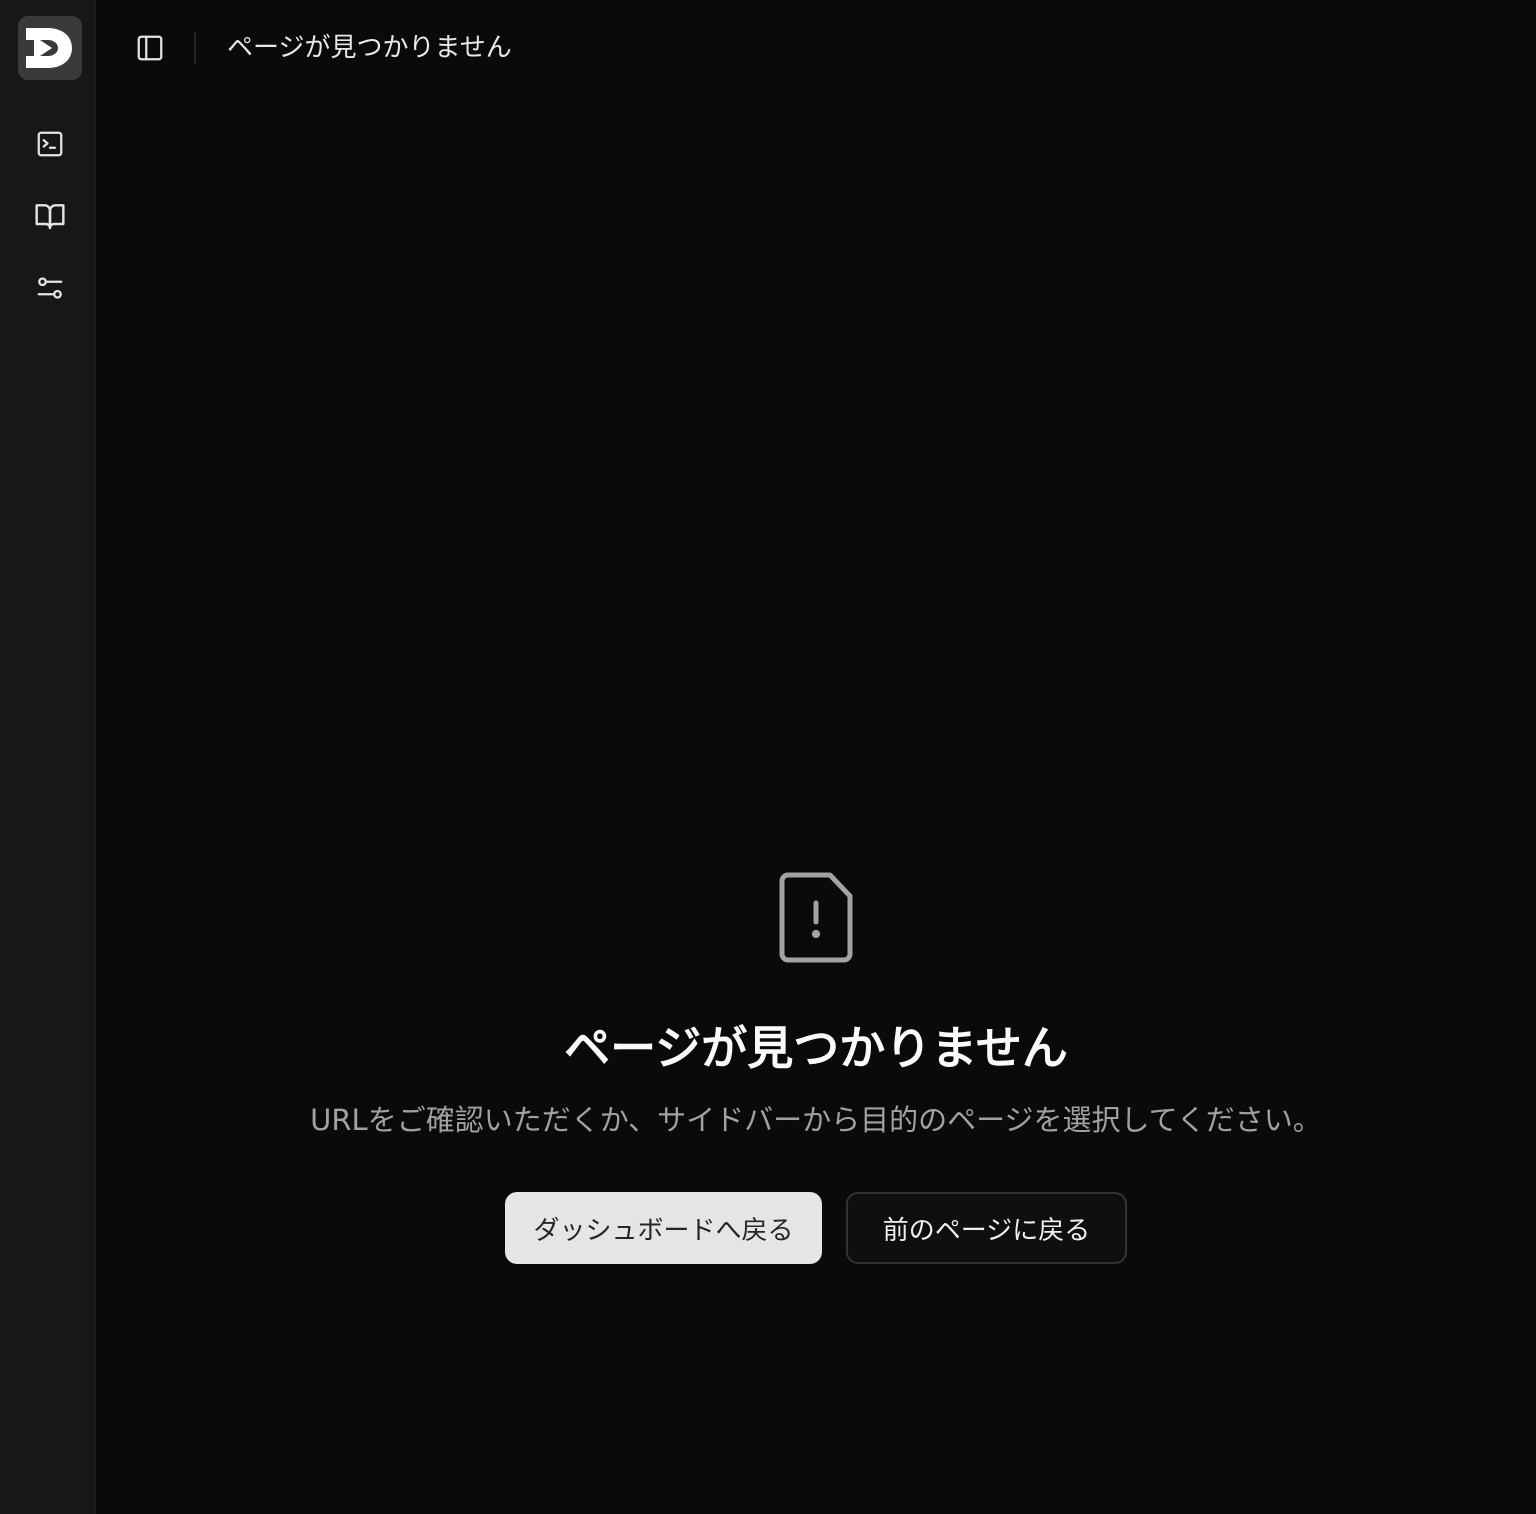  I want to click on sidebar-item-terminal, so click(50, 144).